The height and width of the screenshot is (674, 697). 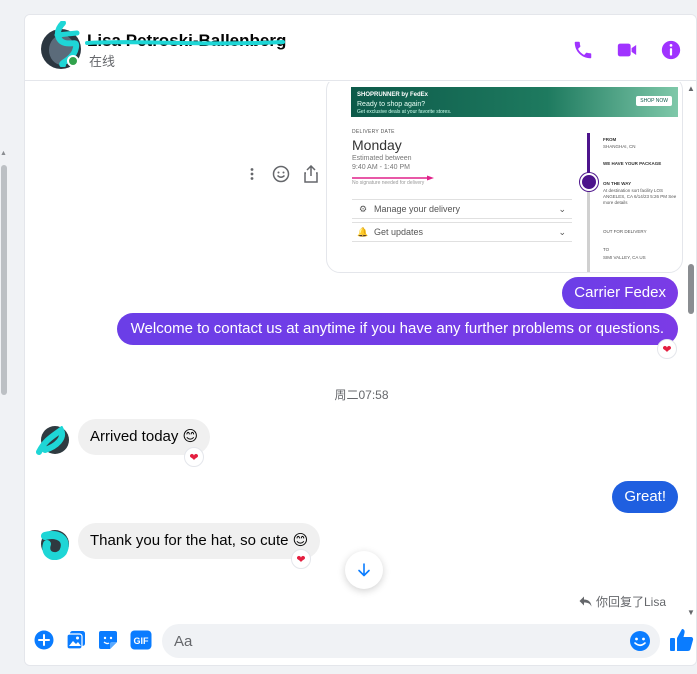 I want to click on manage-delivery-row: ⚙ Manage your delivery ⌄, so click(x=462, y=209).